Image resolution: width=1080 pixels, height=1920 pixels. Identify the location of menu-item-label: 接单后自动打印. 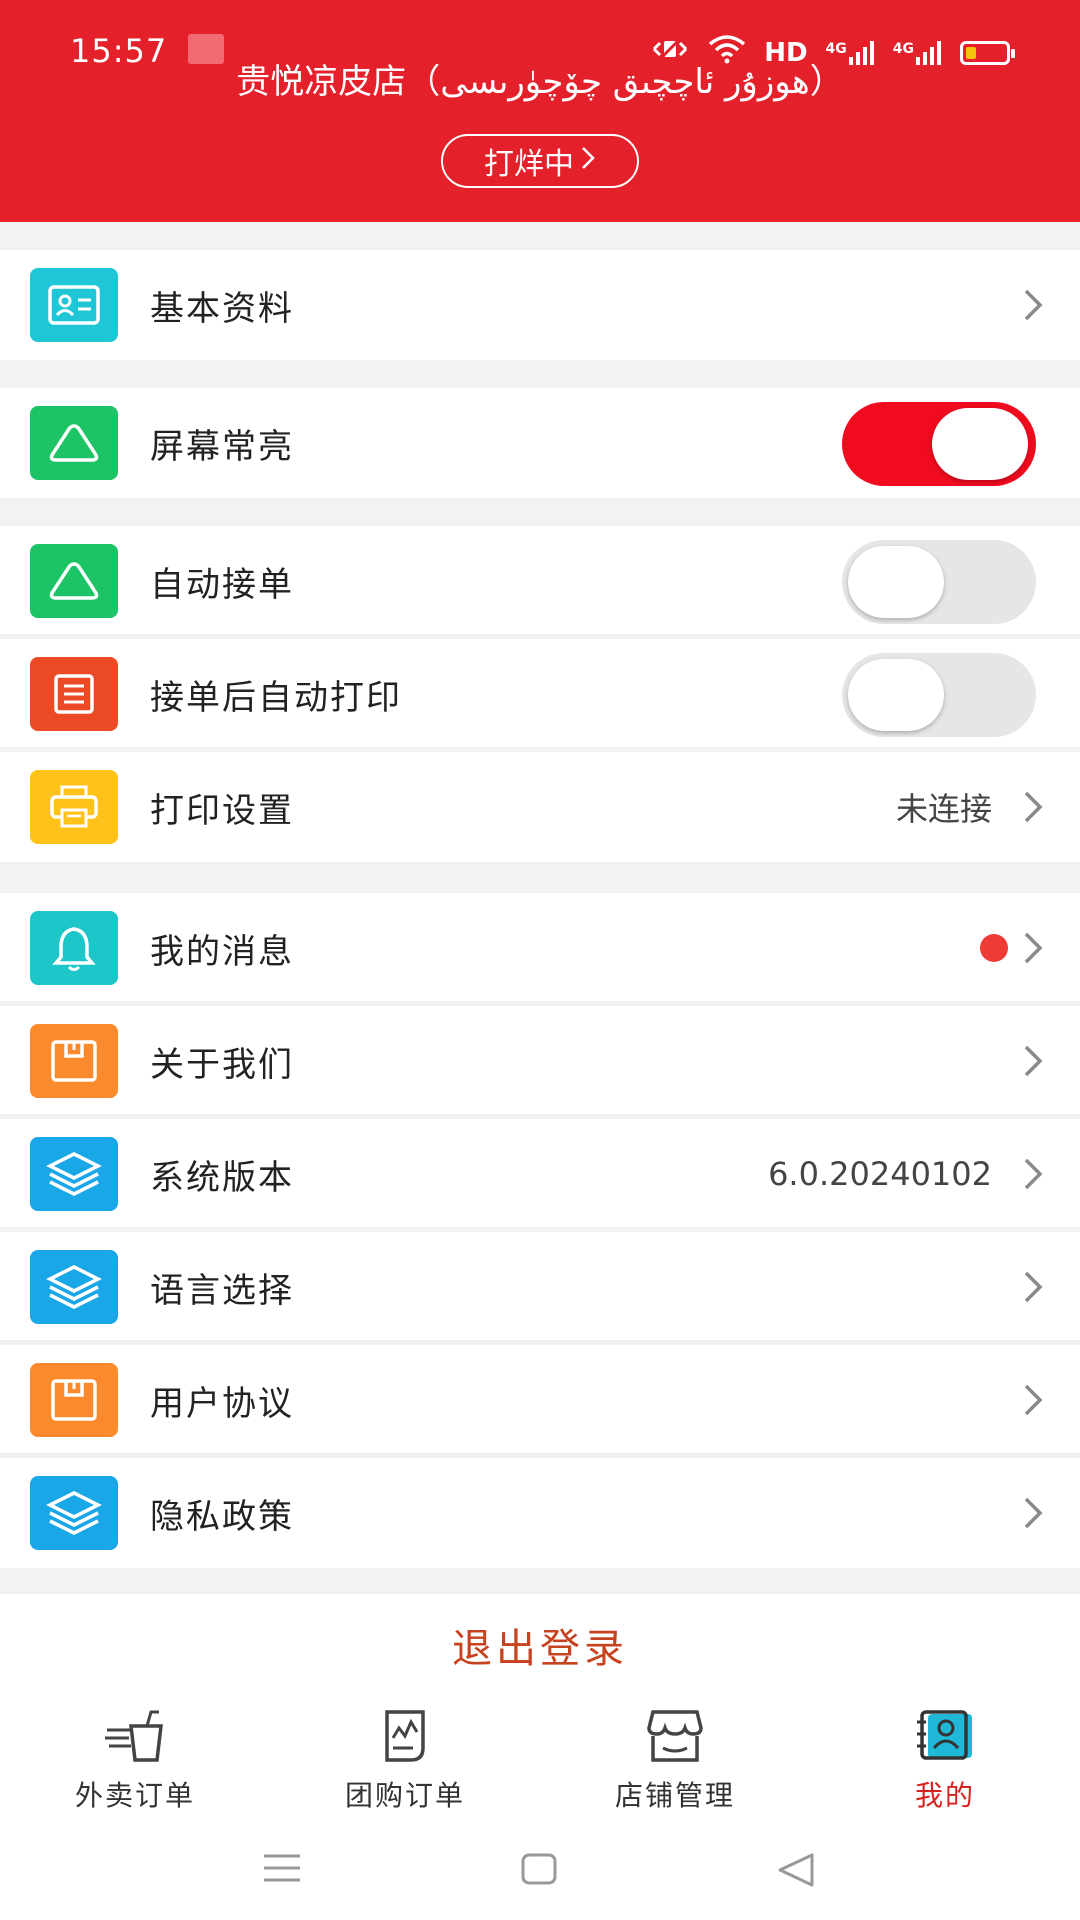
(276, 697).